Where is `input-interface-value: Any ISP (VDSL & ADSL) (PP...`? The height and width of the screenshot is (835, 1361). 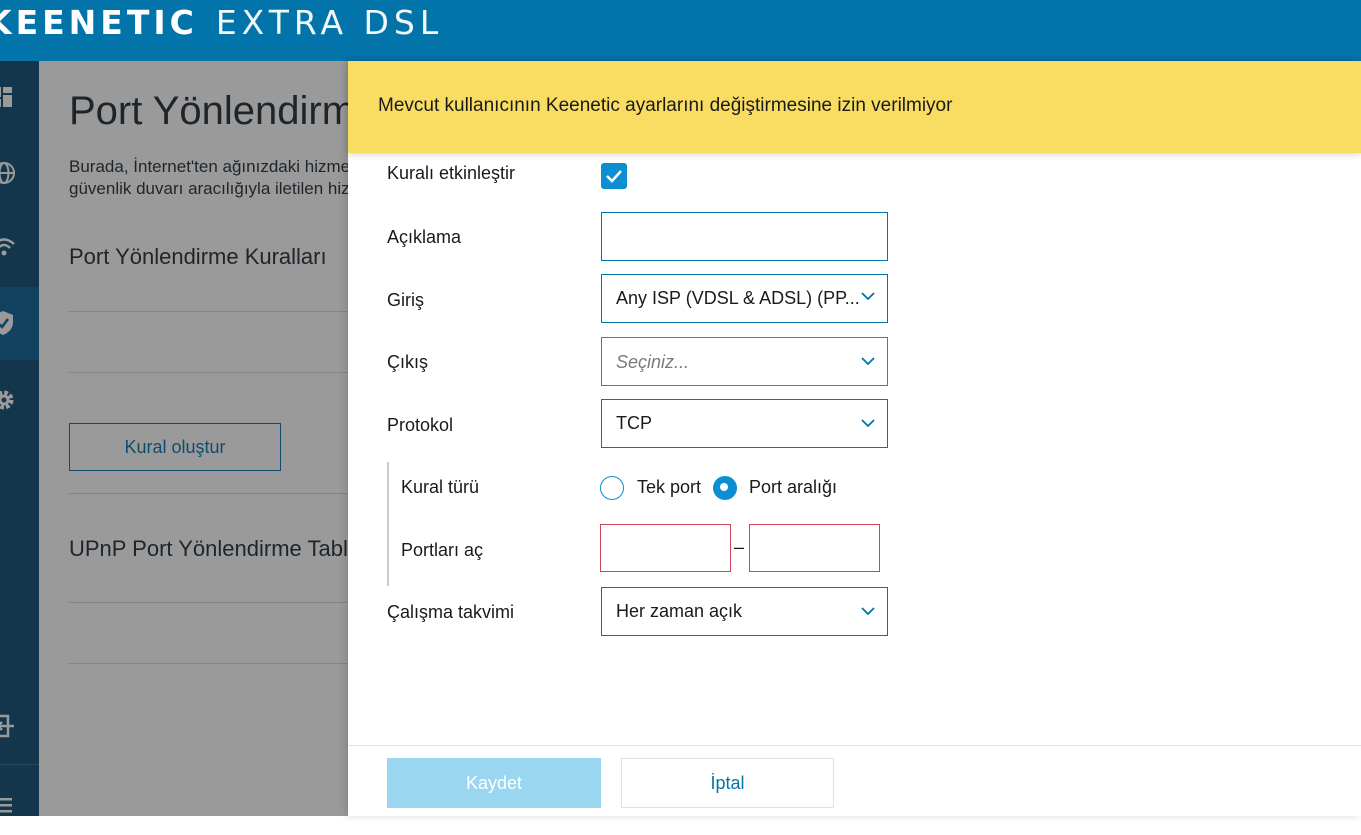 input-interface-value: Any ISP (VDSL & ADSL) (PP... is located at coordinates (738, 298).